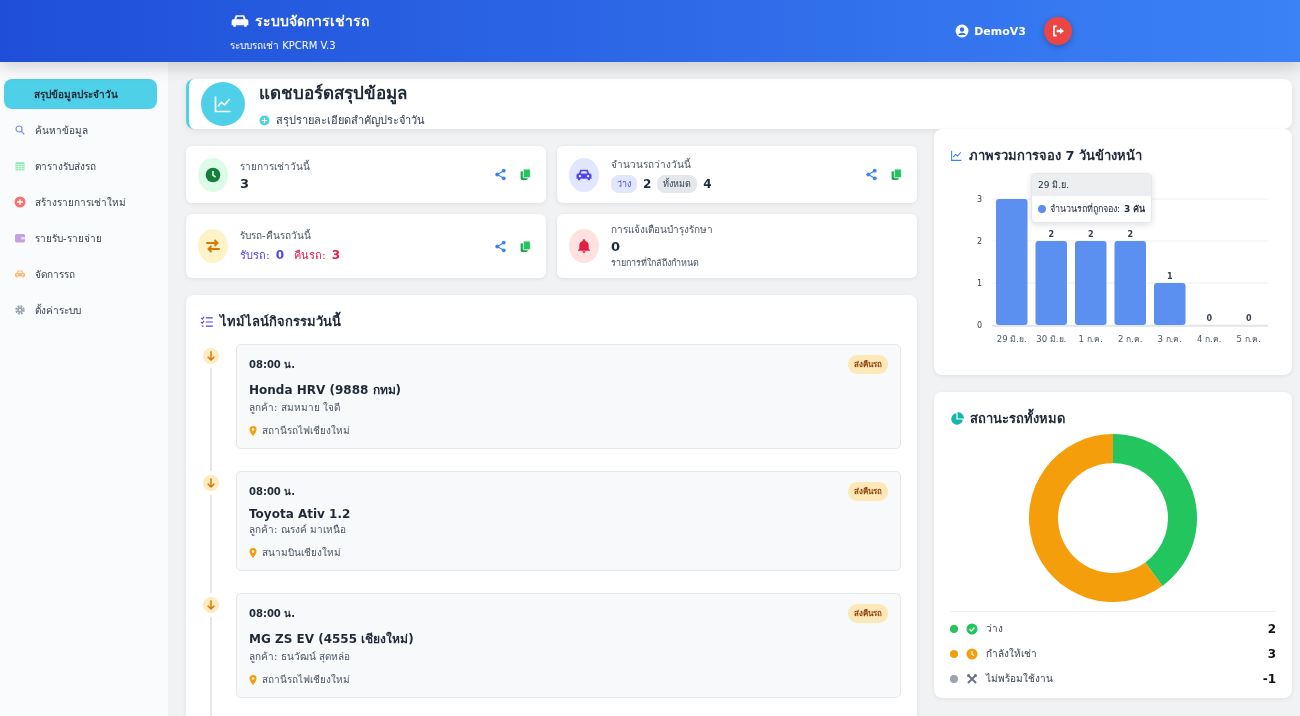 Image resolution: width=1300 pixels, height=716 pixels. Describe the element at coordinates (280, 255) in the screenshot. I see `pickup-count: 0` at that location.